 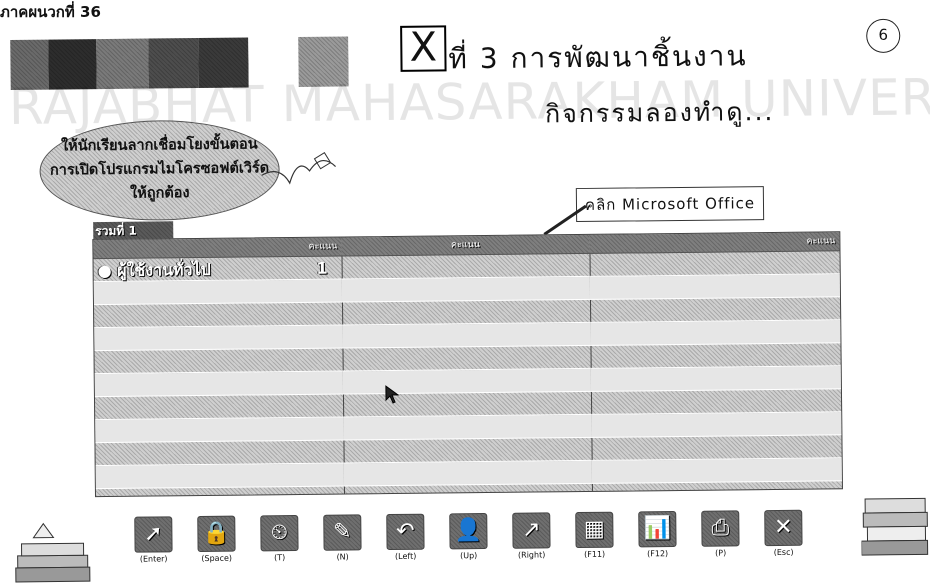 What do you see at coordinates (531, 530) in the screenshot?
I see `redo-icon: ↗` at bounding box center [531, 530].